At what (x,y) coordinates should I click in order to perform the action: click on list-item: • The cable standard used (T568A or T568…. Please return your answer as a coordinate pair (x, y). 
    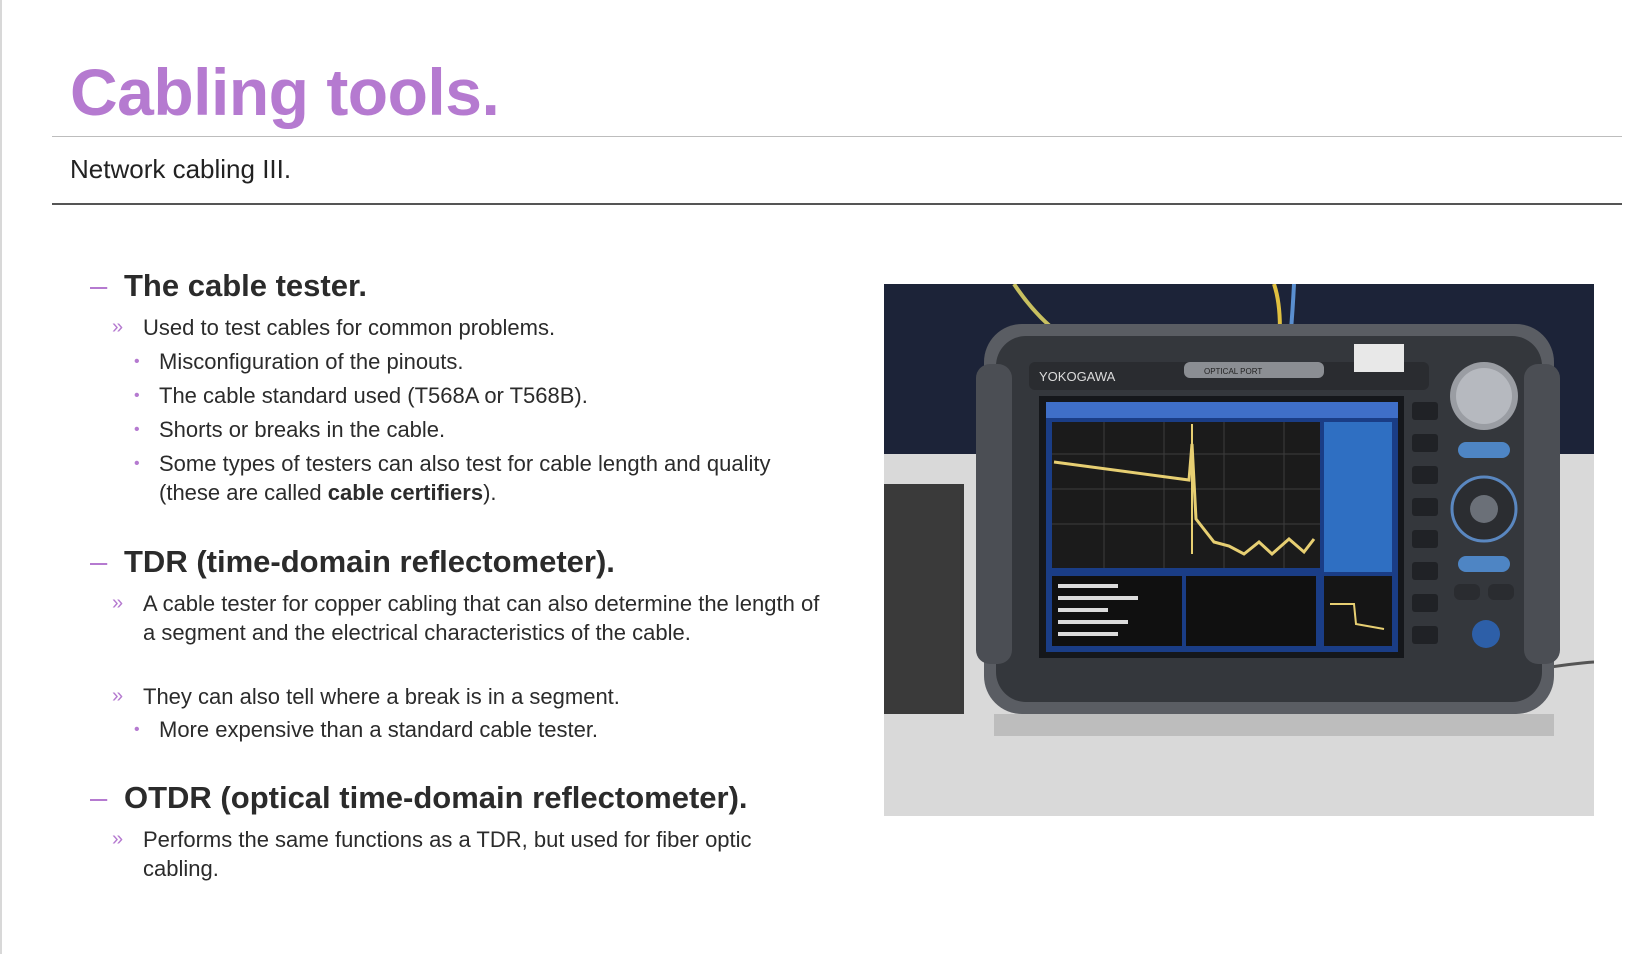
    Looking at the image, I should click on (466, 395).